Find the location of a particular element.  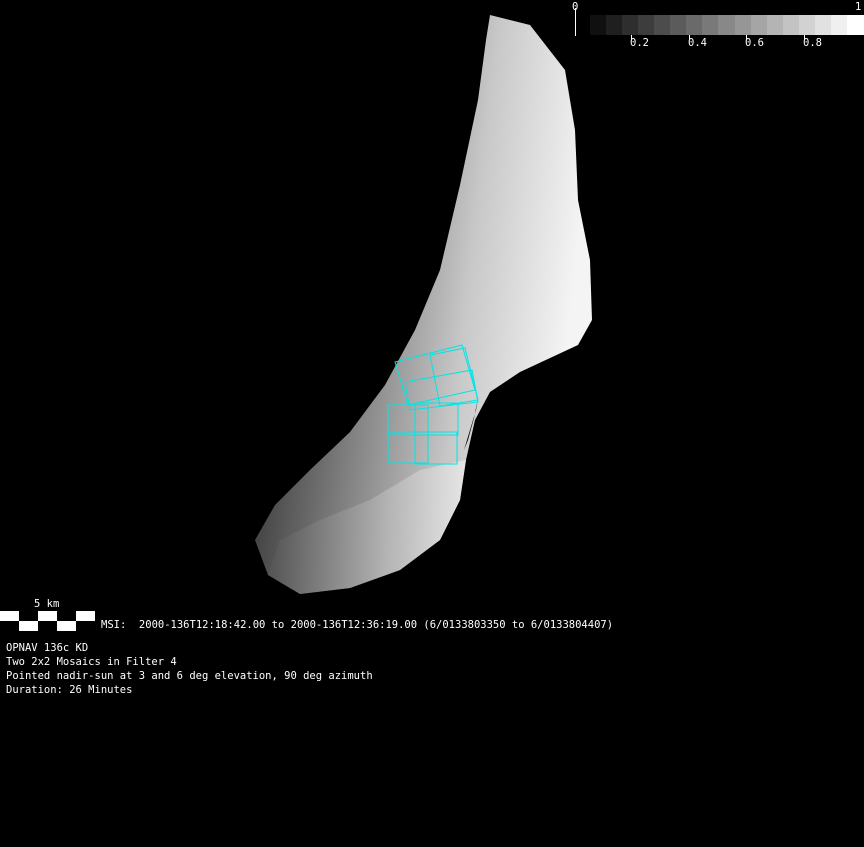

info-line-1: OPNAV 136c KD is located at coordinates (47, 648).